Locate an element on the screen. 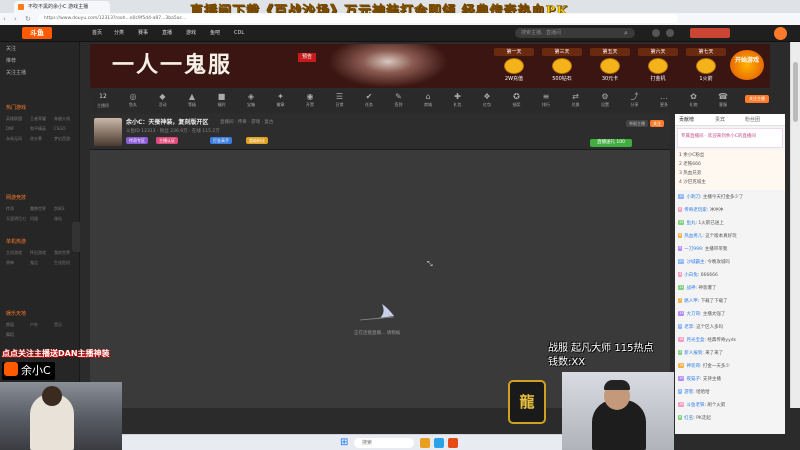  toolbar-icon-button: ✿ 礼物 is located at coordinates (694, 100).